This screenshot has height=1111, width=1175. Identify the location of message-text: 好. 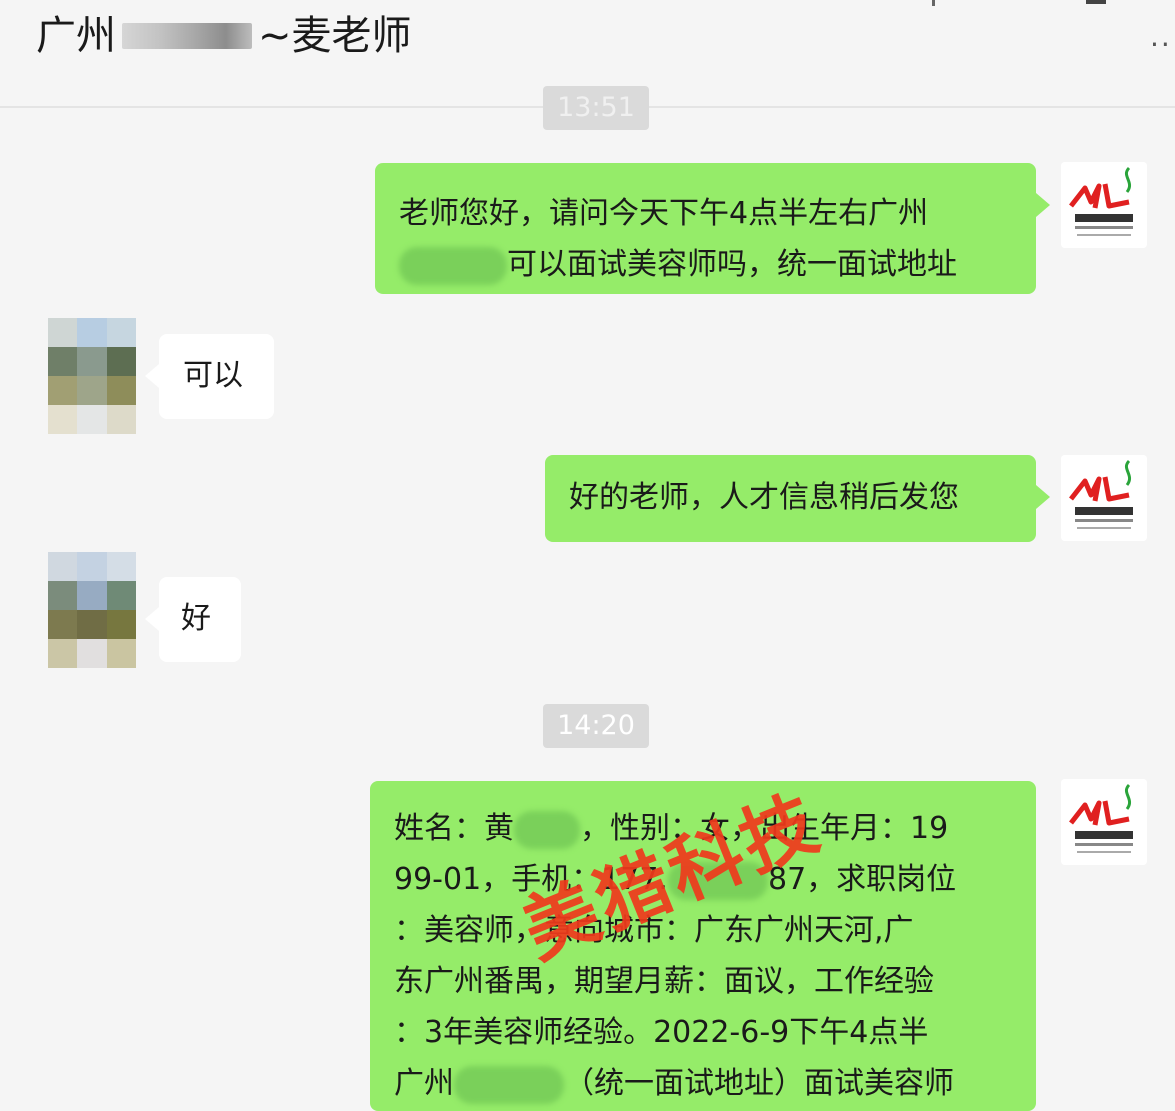
(196, 618).